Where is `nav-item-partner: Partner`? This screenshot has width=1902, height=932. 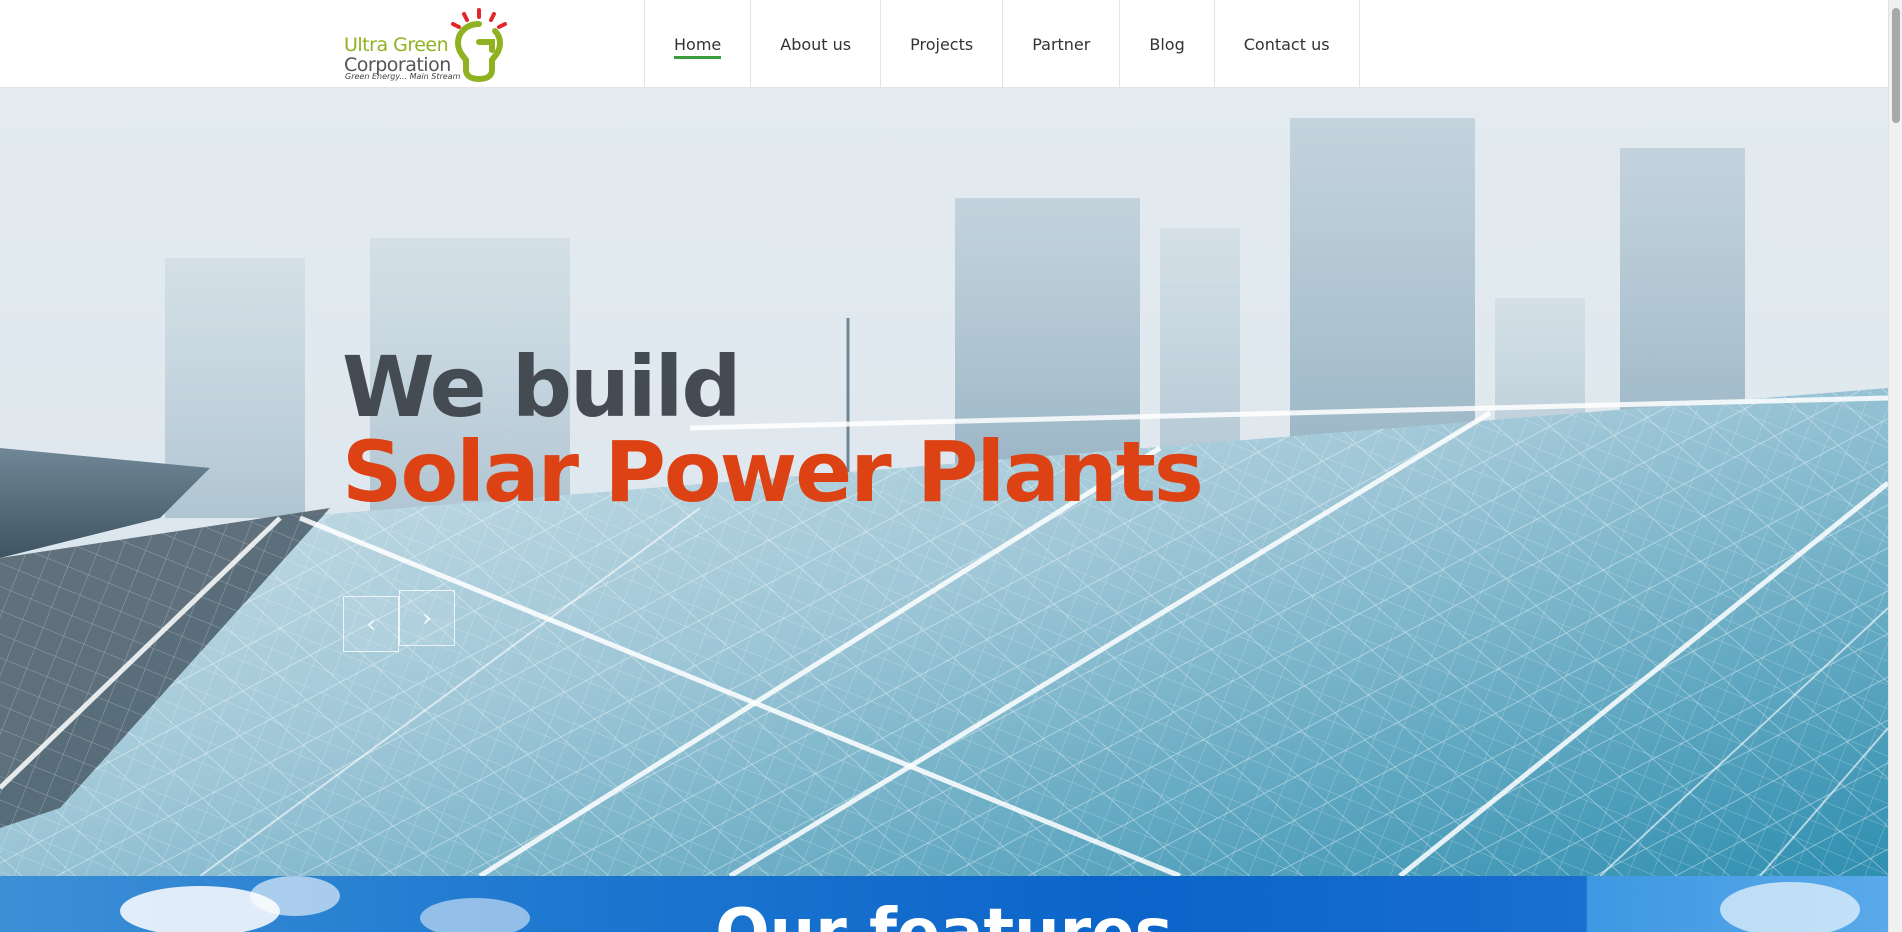
nav-item-partner: Partner is located at coordinates (1062, 44).